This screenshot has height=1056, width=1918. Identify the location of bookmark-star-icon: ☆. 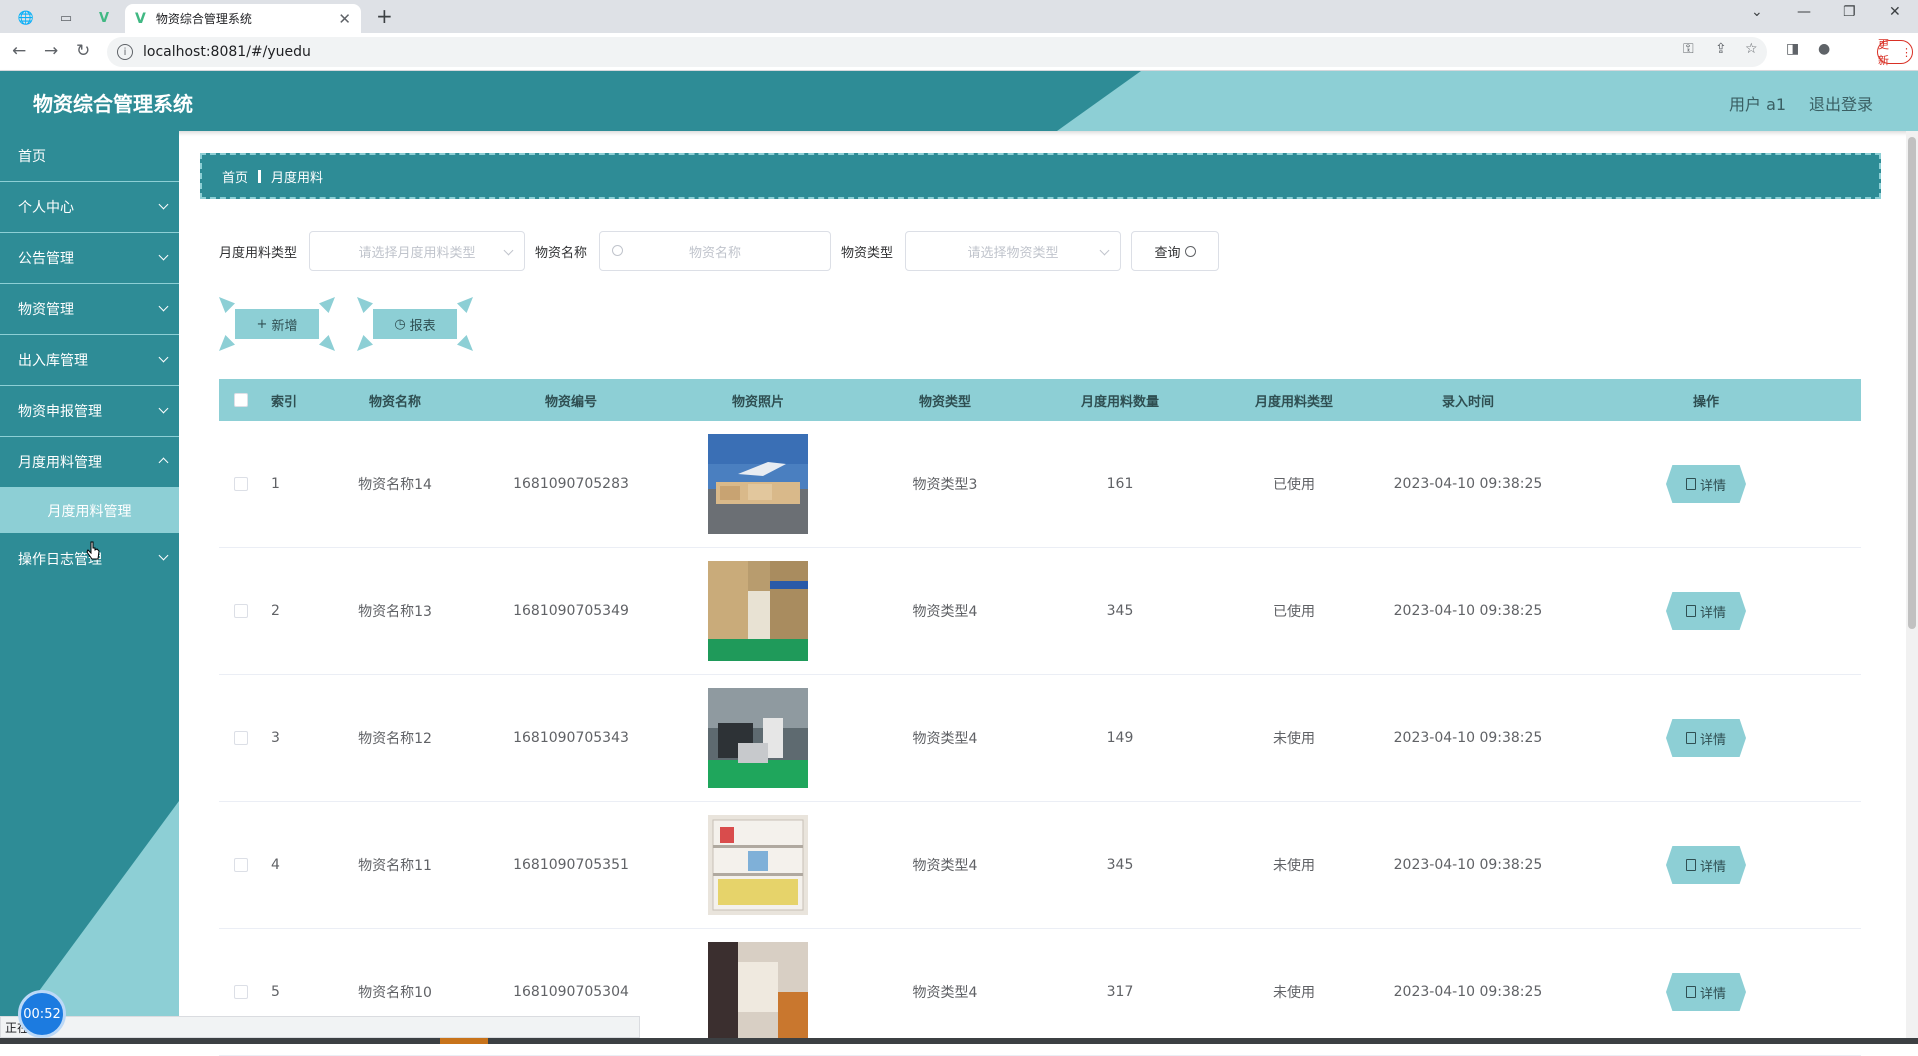
(1751, 49).